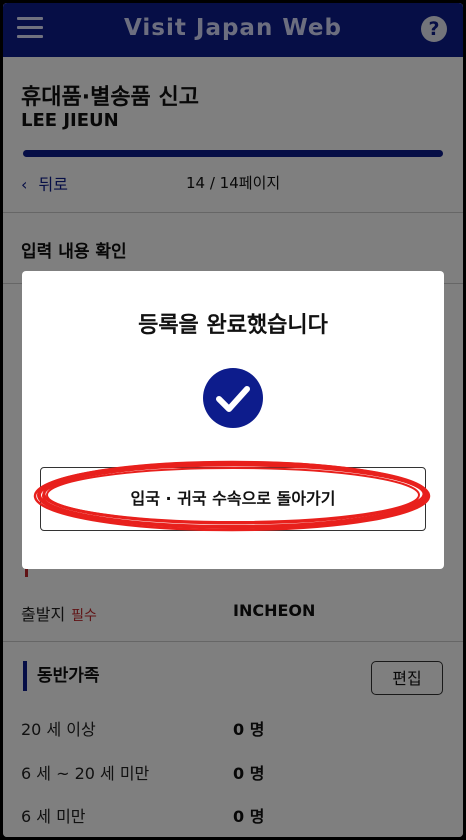 This screenshot has height=840, width=466. I want to click on checkmark-circle-icon, so click(233, 398).